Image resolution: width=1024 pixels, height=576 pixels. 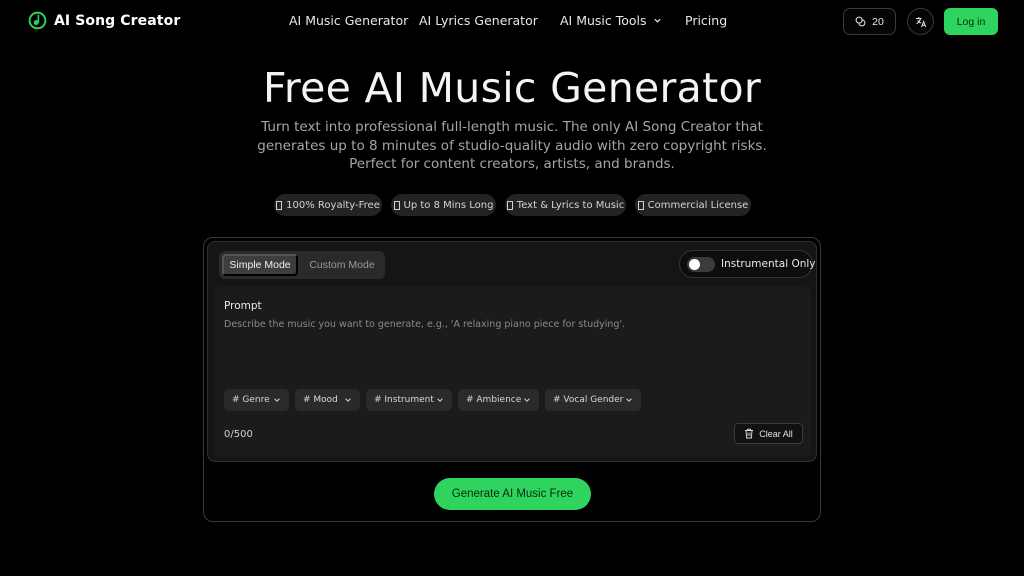 I want to click on toggle-knob, so click(x=694, y=264).